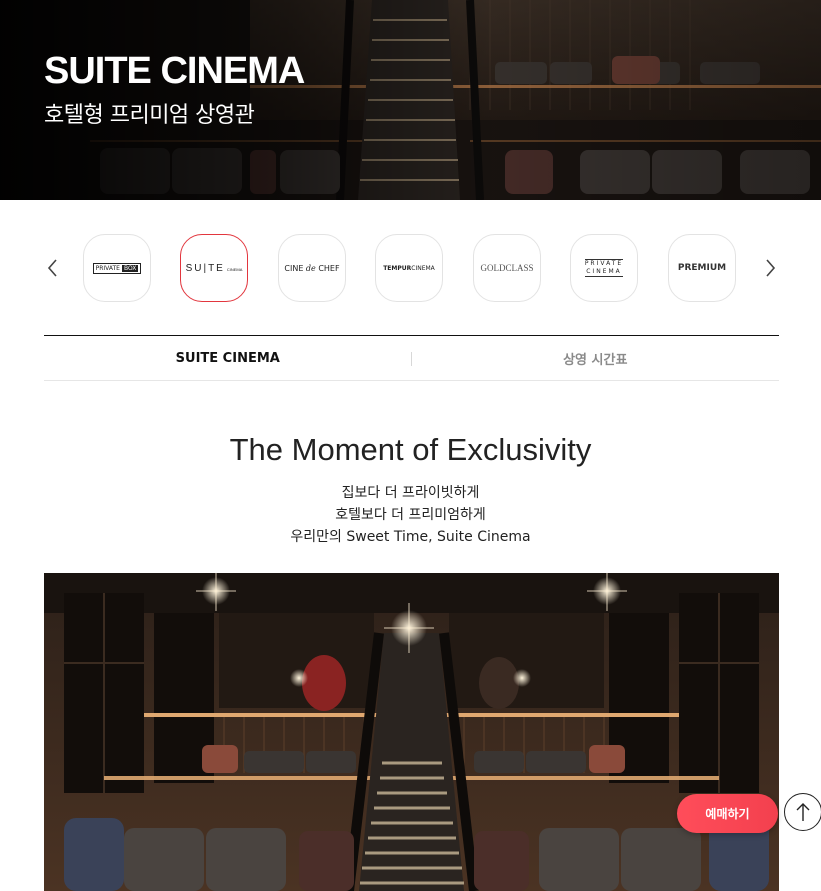 The height and width of the screenshot is (891, 821). What do you see at coordinates (410, 515) in the screenshot?
I see `intro-line-2: 호텔보다 더 프리미엄하게` at bounding box center [410, 515].